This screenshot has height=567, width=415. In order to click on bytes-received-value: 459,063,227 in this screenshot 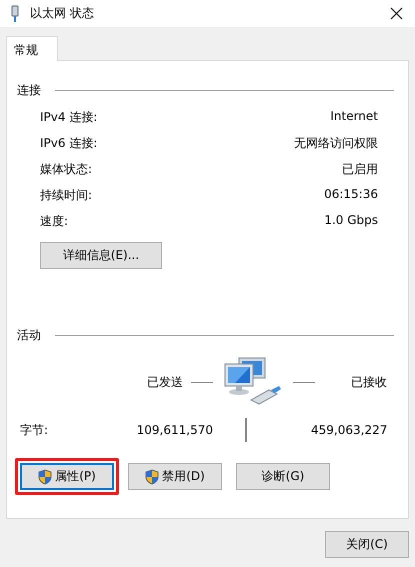, I will do `click(349, 430)`.